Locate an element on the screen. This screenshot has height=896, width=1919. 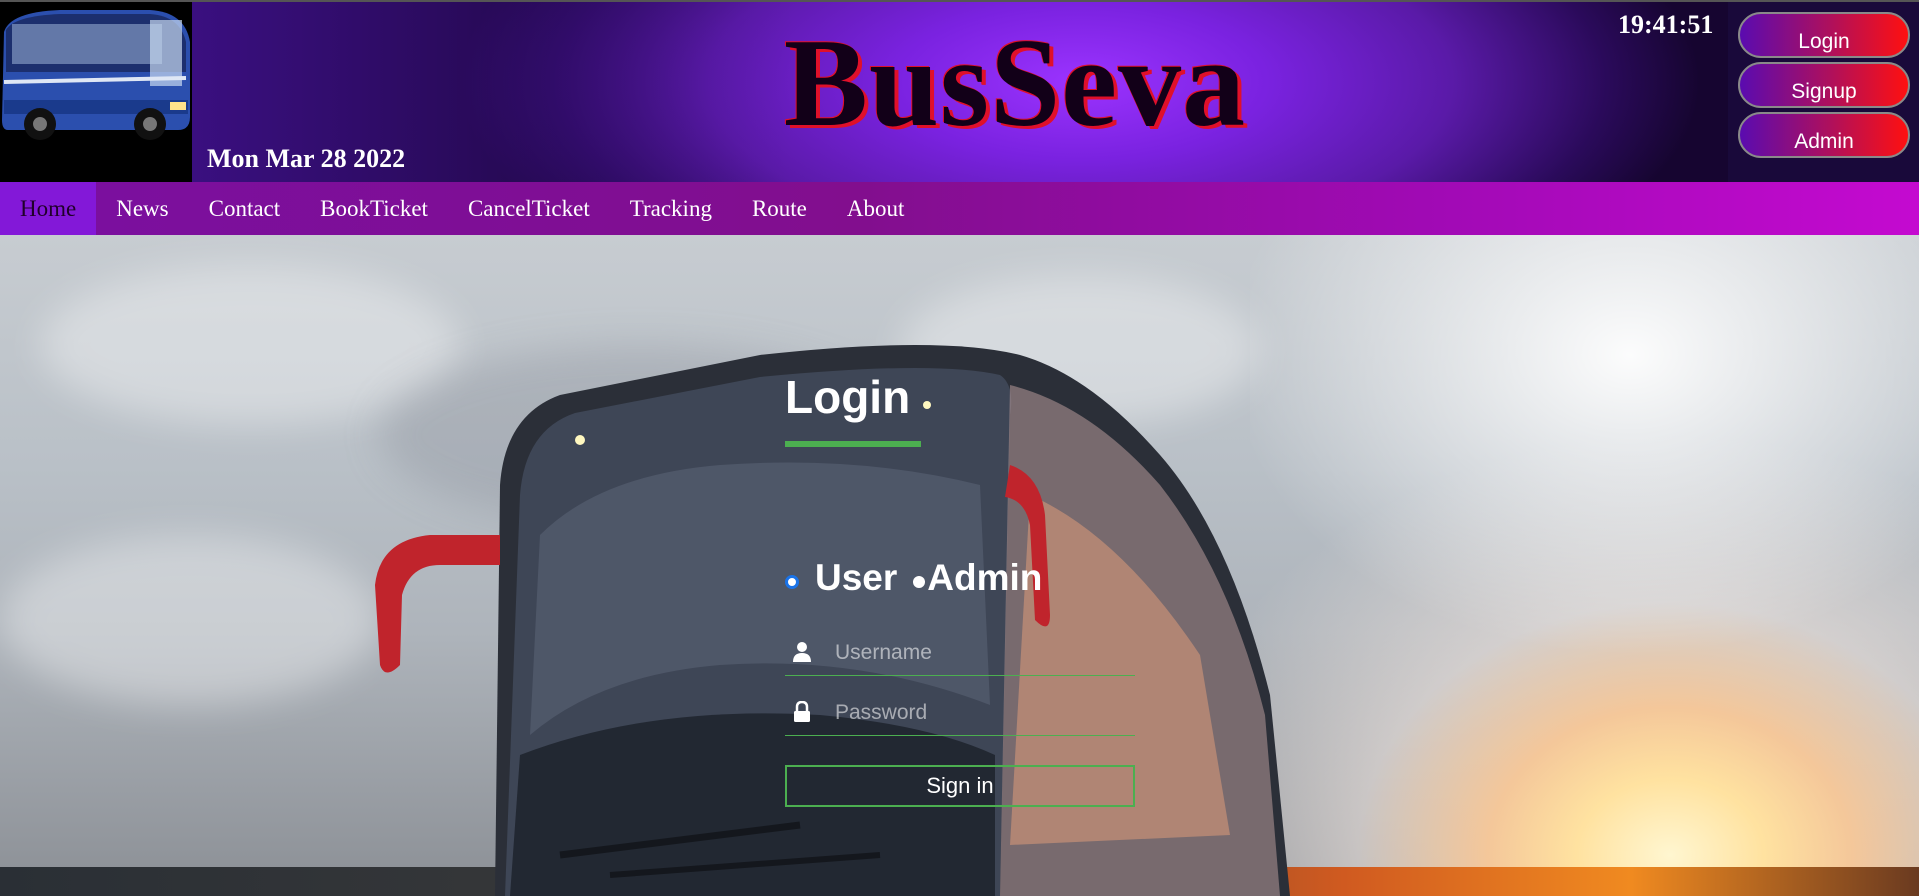
role-label-user: User is located at coordinates (856, 577).